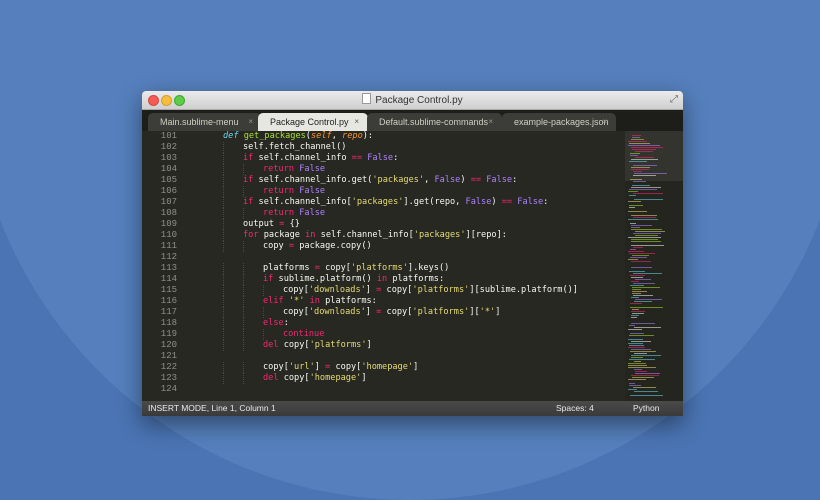  I want to click on code-token: 'packages', so click(439, 235).